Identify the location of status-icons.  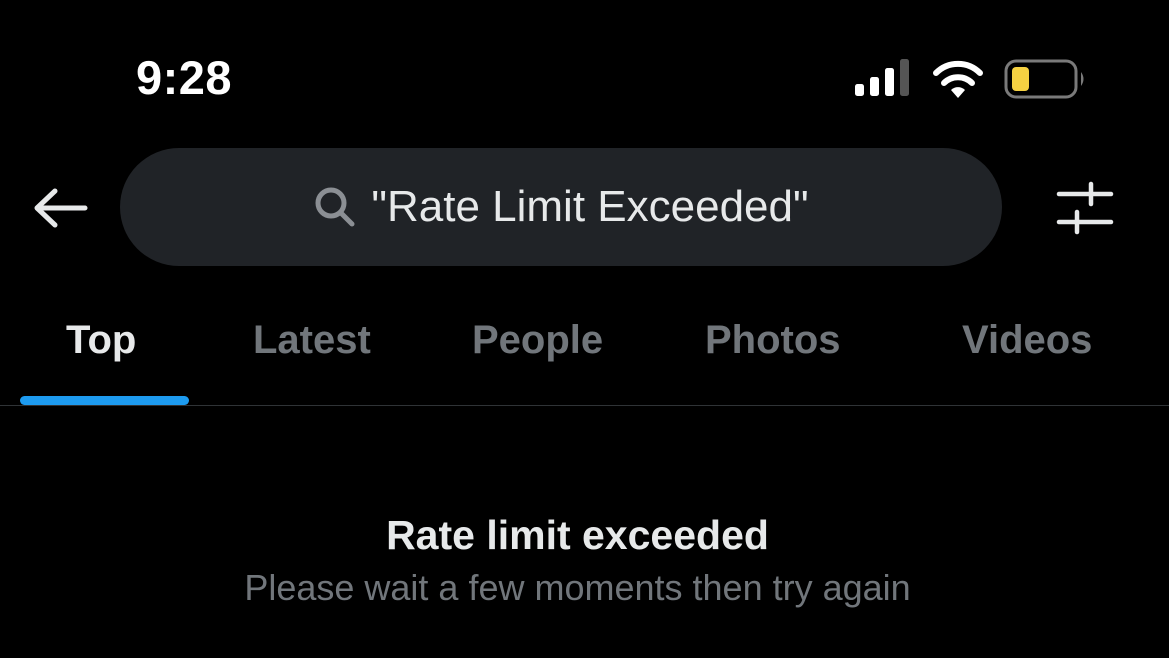
(973, 78).